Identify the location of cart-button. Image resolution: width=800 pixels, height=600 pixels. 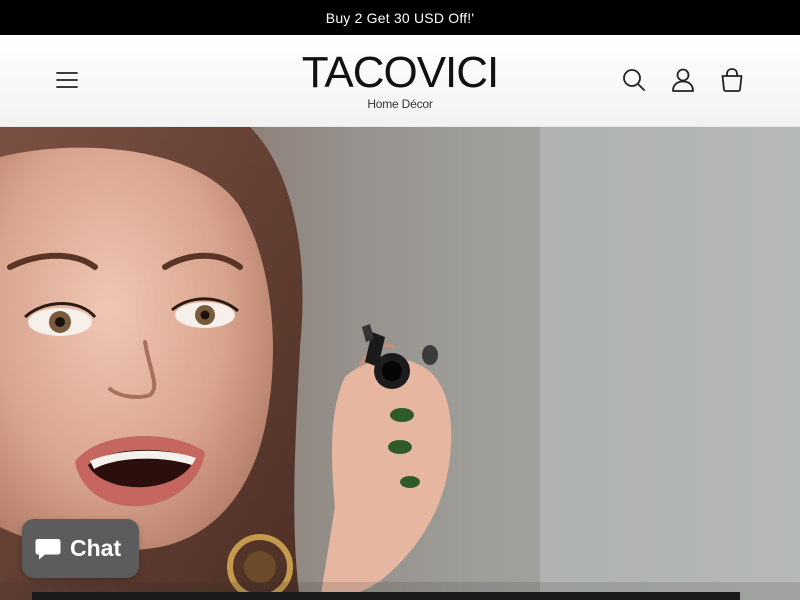
(732, 80).